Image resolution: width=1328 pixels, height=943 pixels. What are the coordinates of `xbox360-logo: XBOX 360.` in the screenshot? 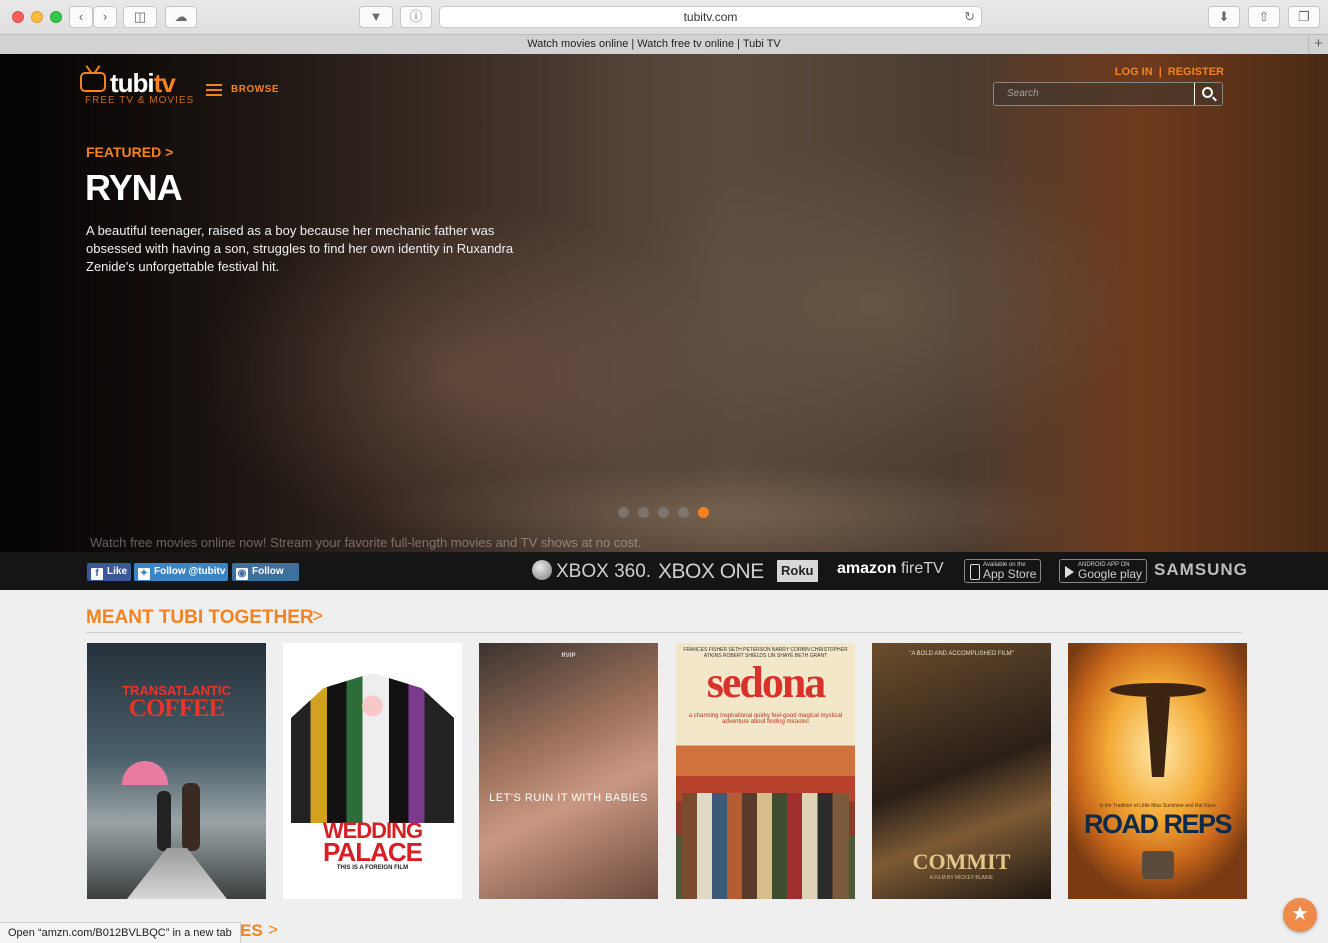 It's located at (591, 572).